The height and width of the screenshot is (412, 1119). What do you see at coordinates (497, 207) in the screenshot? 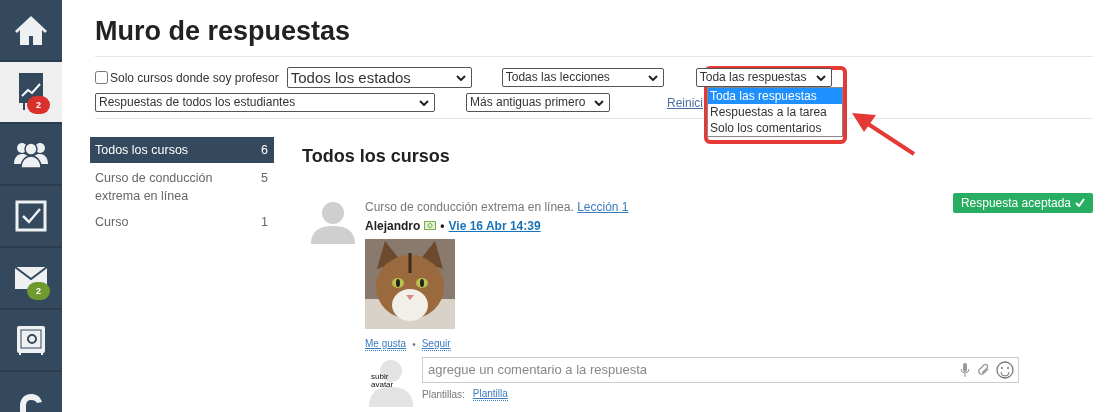
I see `post-course-line: Curso de conducción extrema en línea. Lección 1` at bounding box center [497, 207].